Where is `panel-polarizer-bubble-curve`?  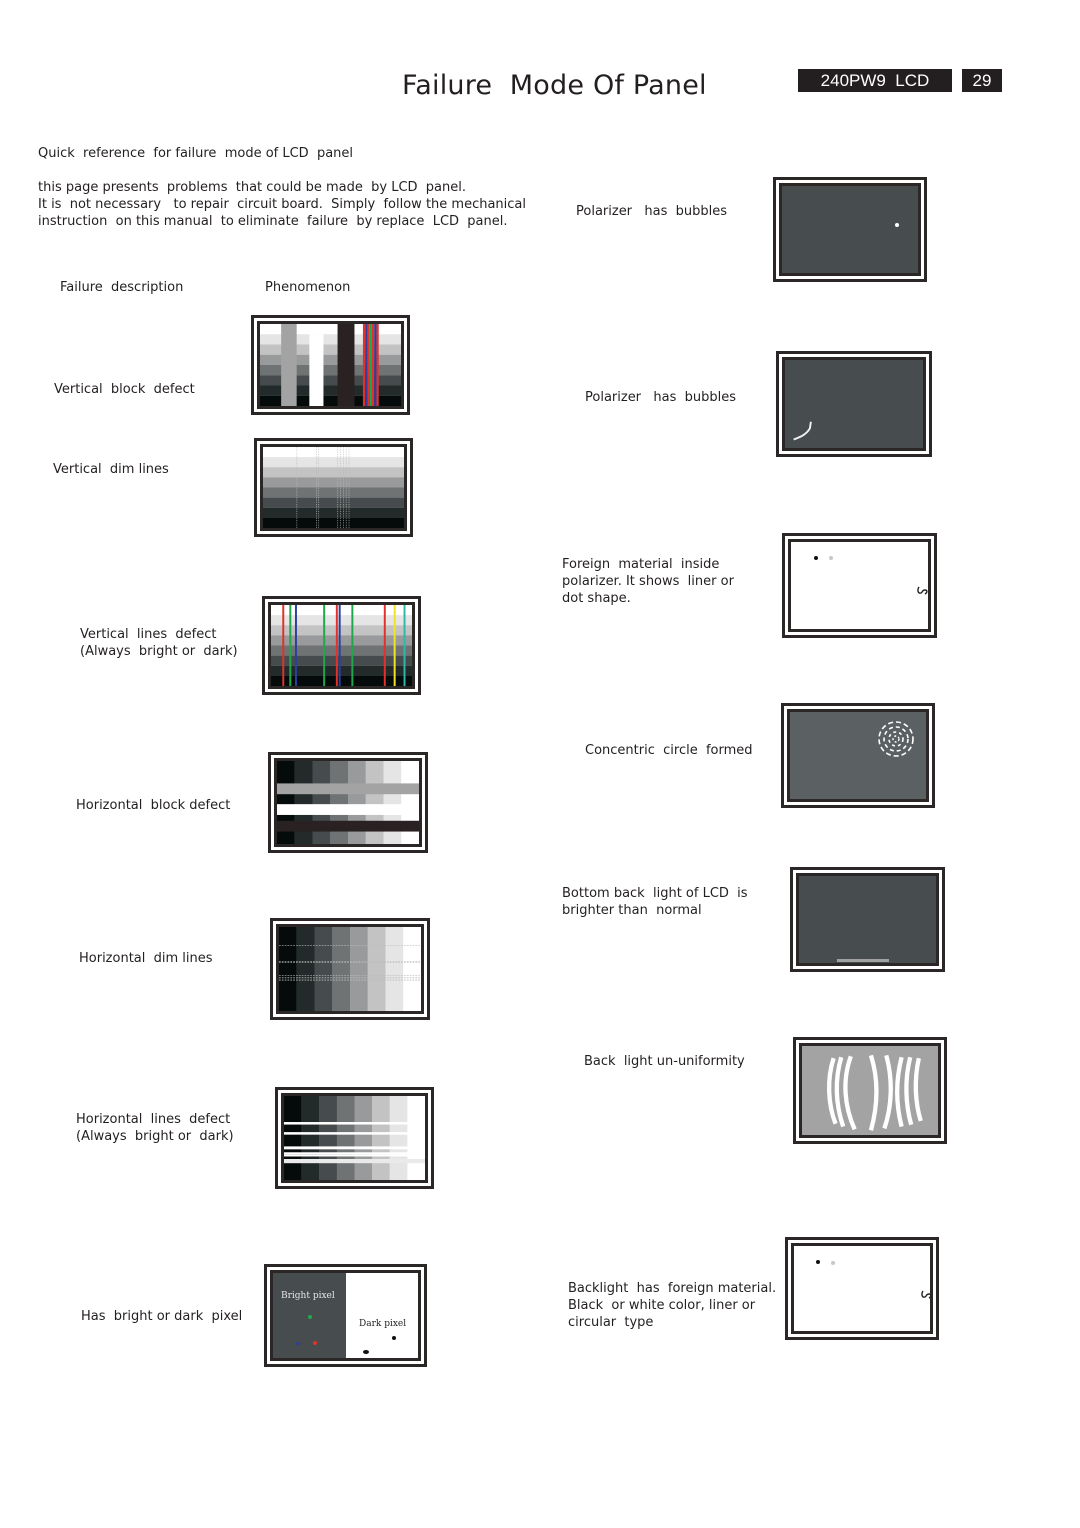
panel-polarizer-bubble-curve is located at coordinates (854, 404).